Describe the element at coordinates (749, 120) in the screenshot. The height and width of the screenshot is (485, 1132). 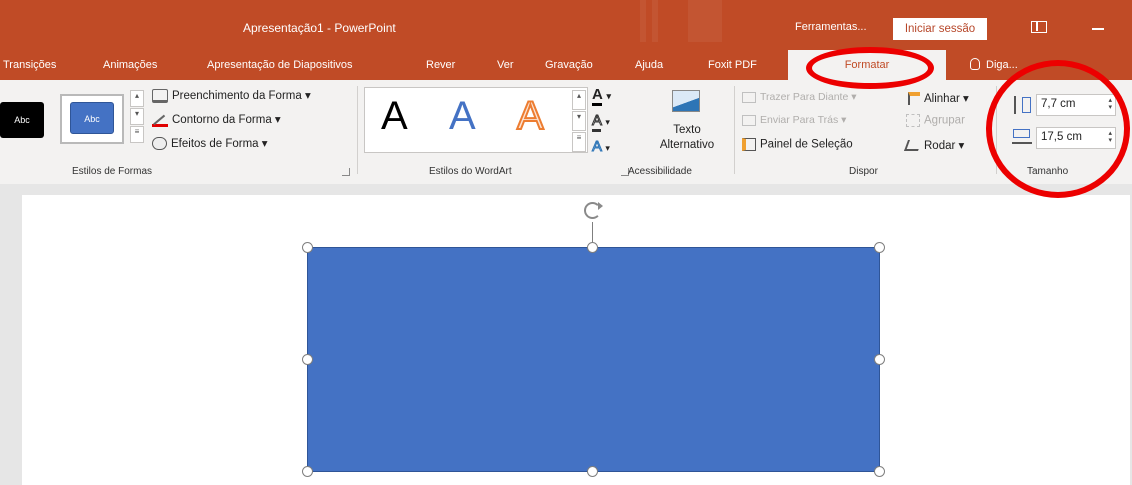
I see `send-backward-icon` at that location.